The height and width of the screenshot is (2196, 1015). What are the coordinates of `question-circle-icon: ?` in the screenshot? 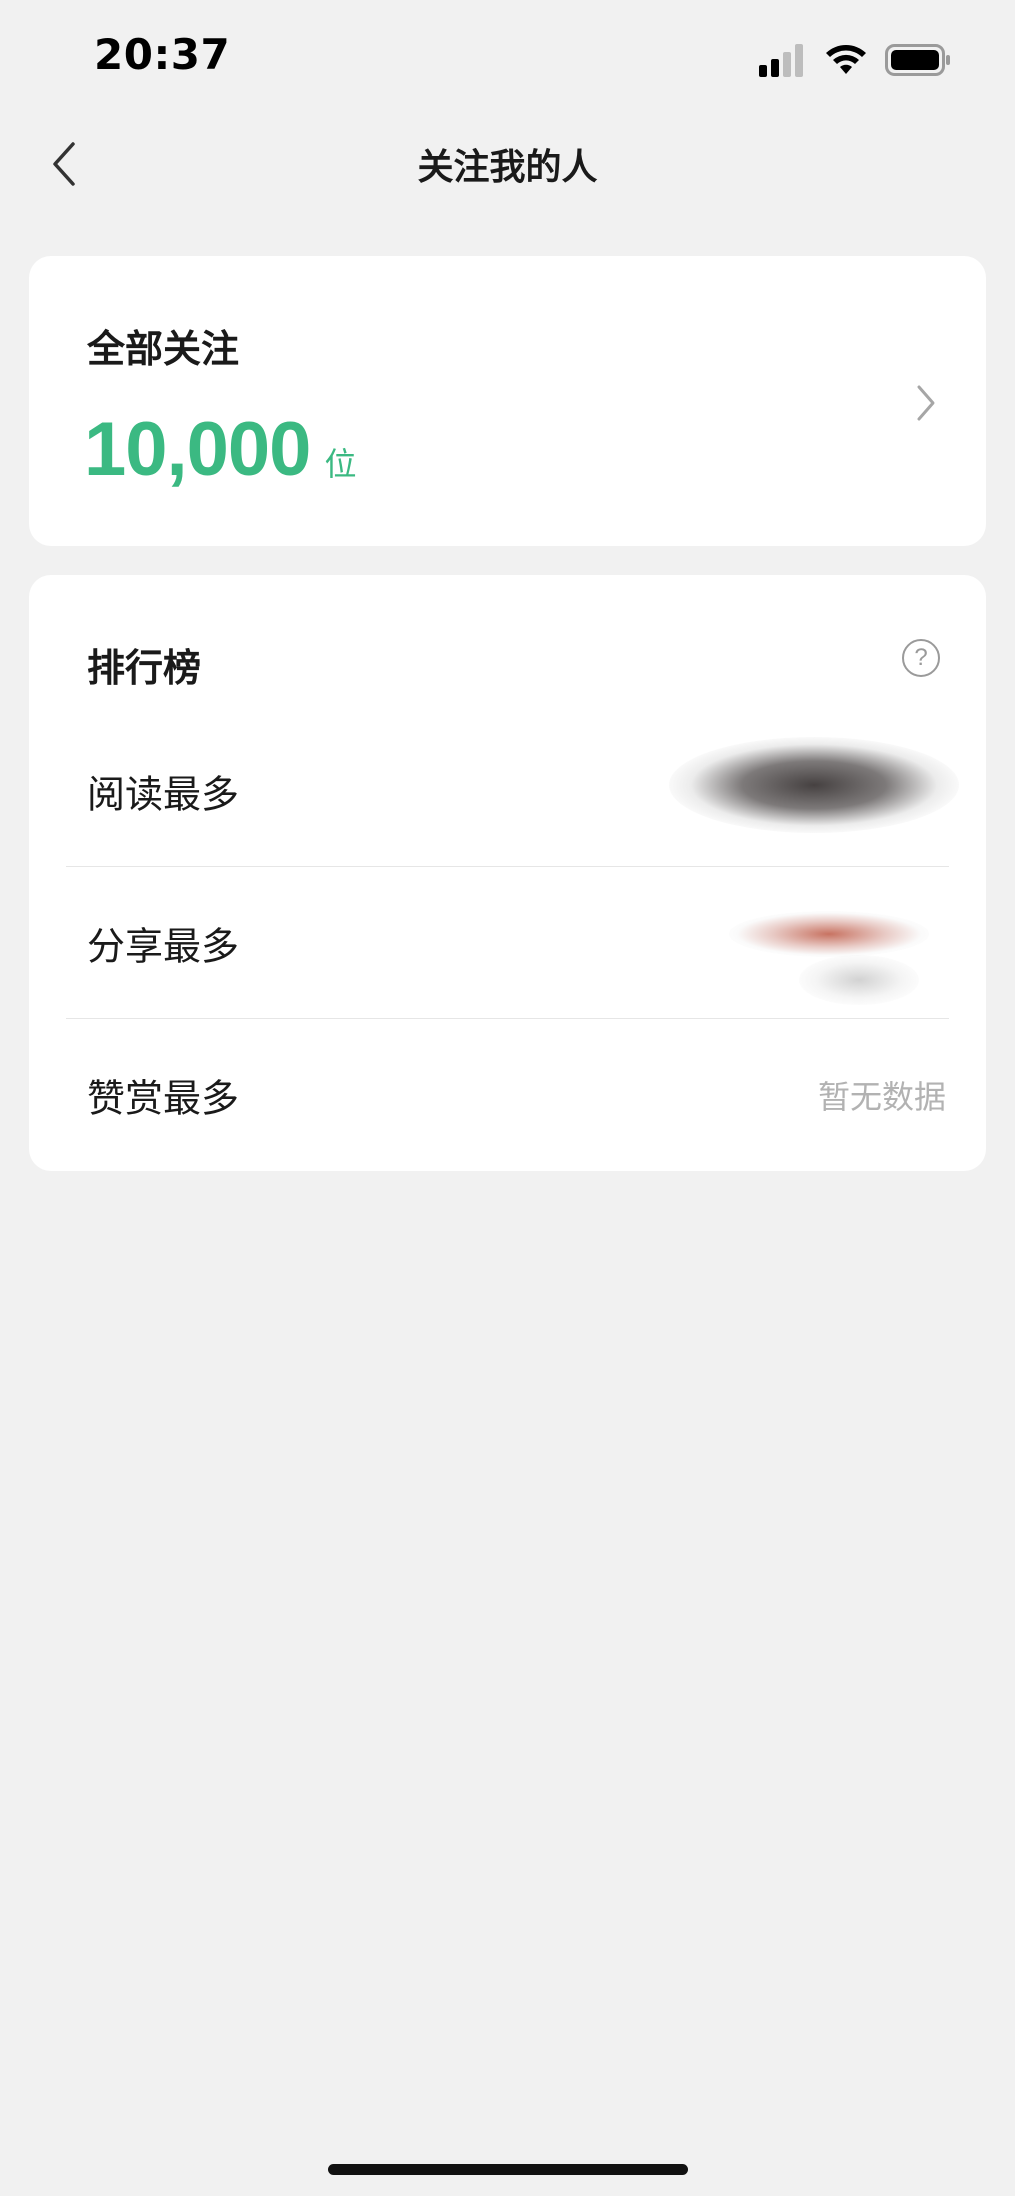 It's located at (921, 658).